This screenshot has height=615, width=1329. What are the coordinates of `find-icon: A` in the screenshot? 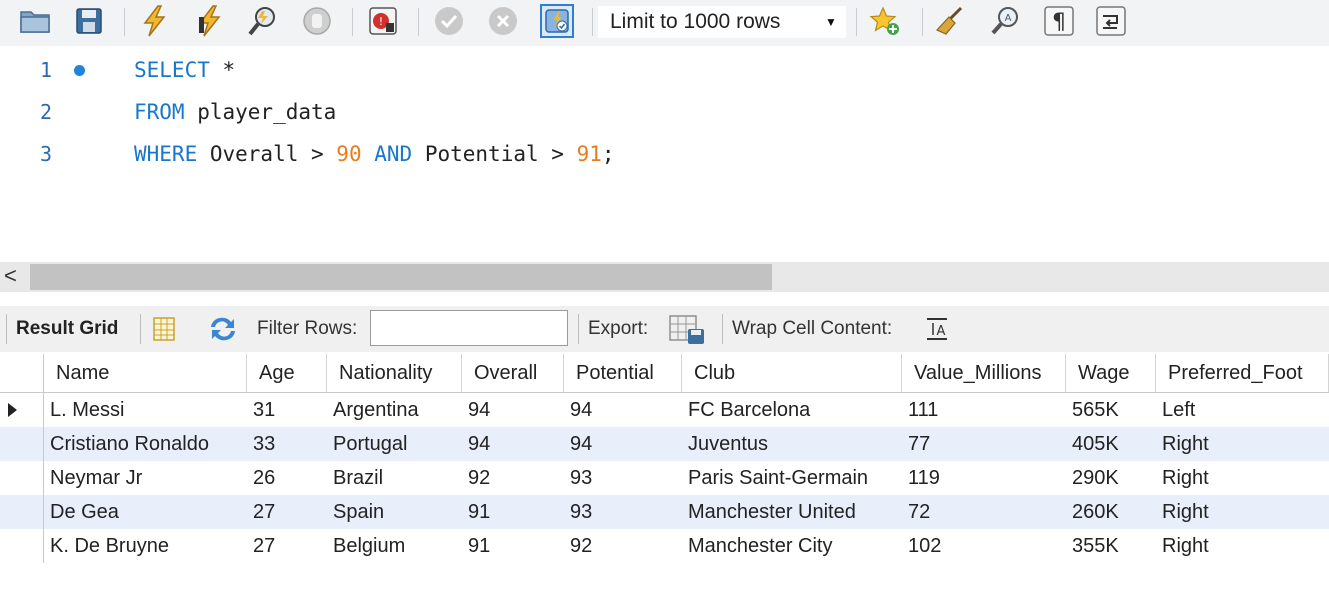 It's located at (1005, 21).